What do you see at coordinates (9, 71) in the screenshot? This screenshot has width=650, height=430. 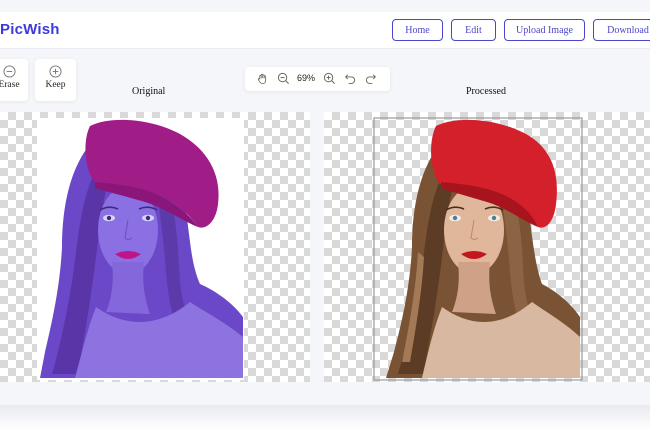 I see `minus-circle-icon` at bounding box center [9, 71].